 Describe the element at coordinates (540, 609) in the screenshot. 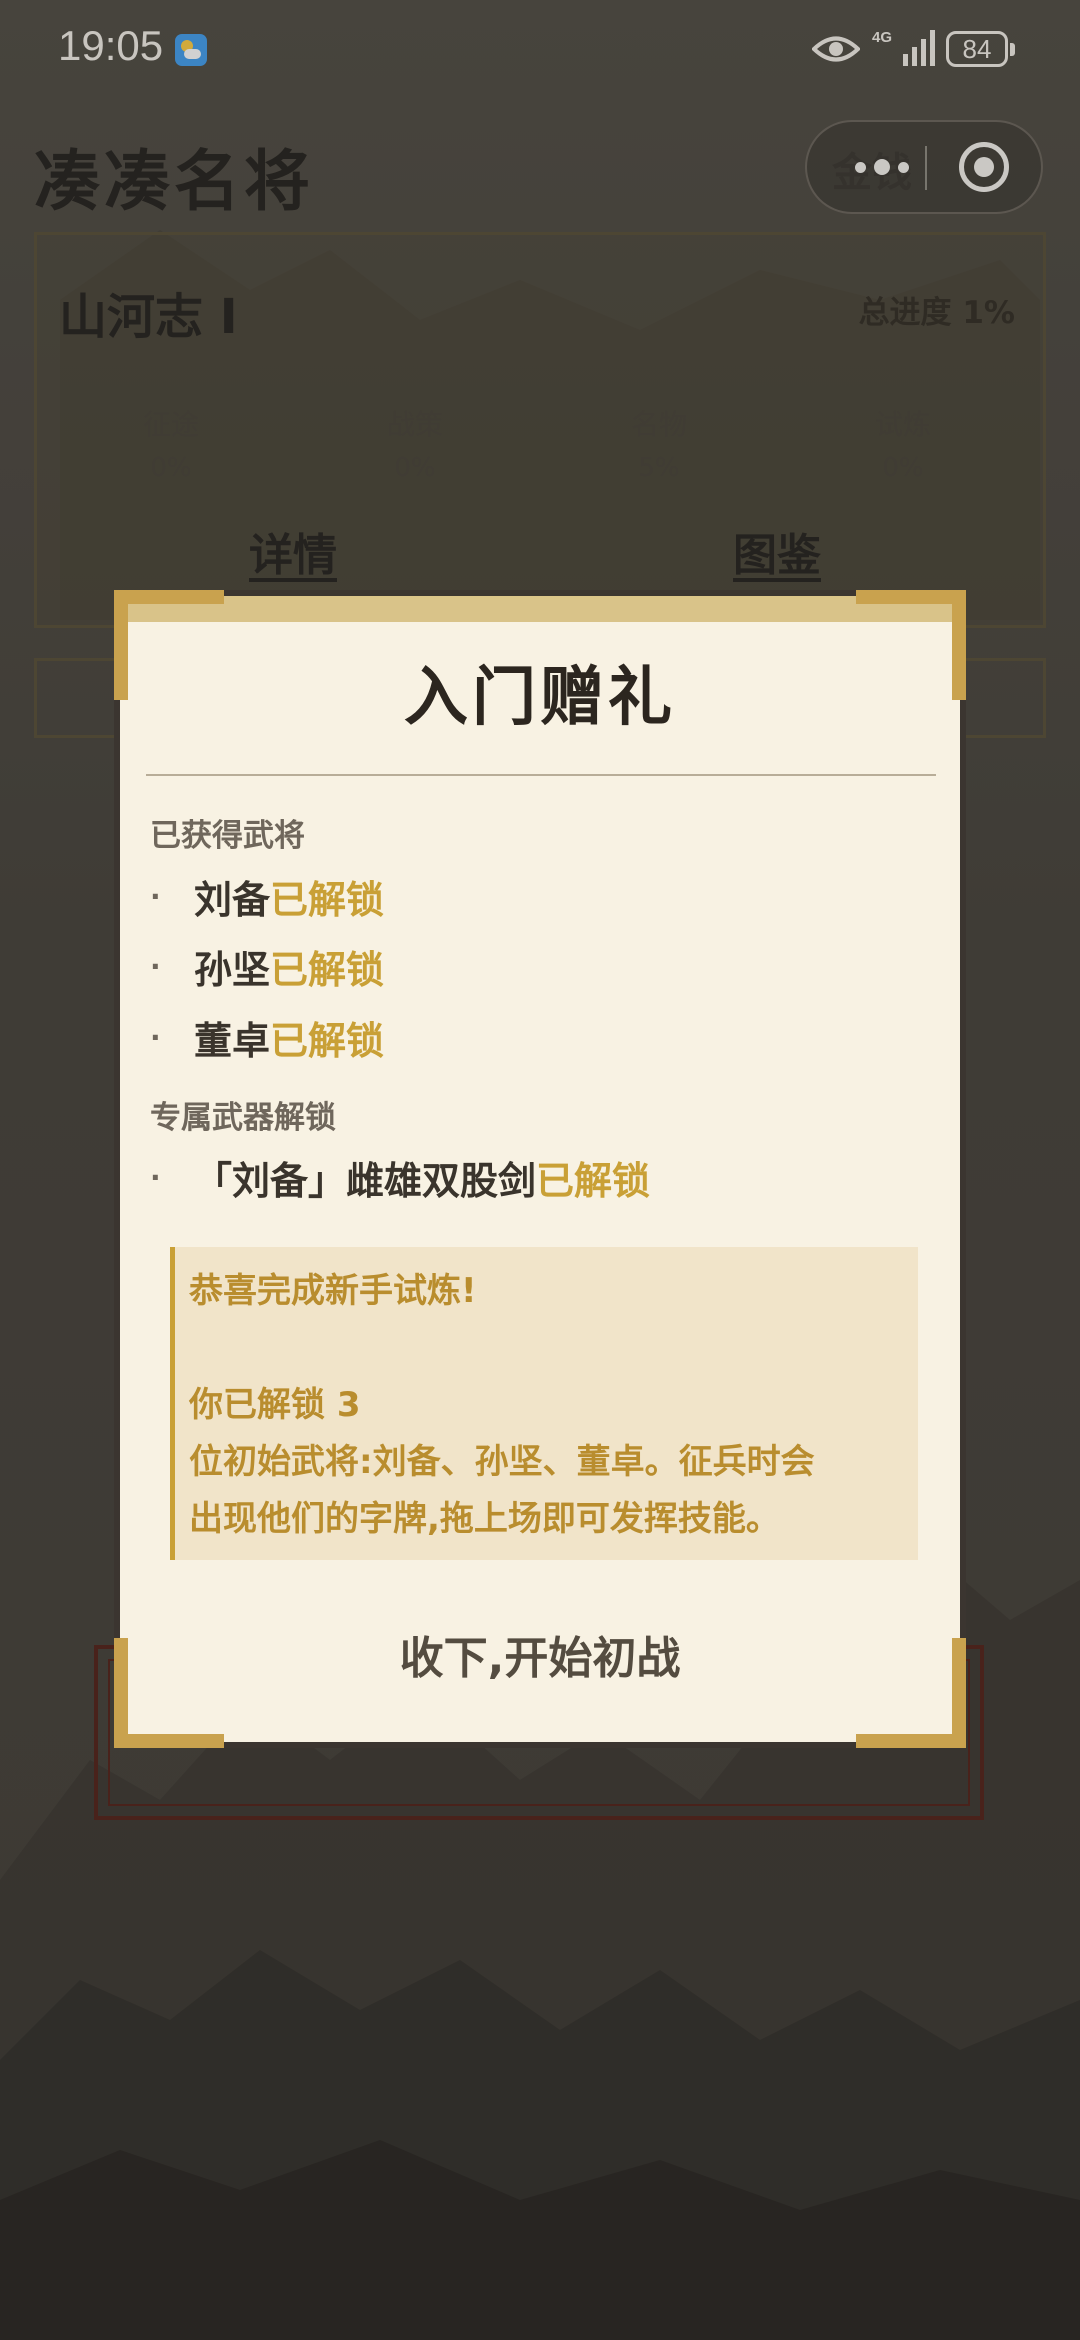

I see `modal-top-band` at that location.